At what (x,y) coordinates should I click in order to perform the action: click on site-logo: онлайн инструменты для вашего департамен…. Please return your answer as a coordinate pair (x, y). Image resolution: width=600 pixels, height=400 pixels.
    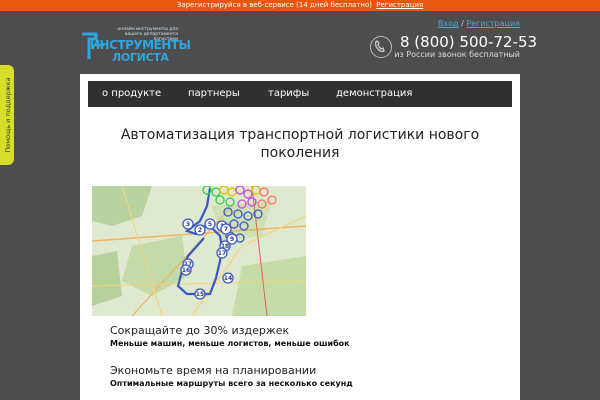
    Looking at the image, I should click on (135, 45).